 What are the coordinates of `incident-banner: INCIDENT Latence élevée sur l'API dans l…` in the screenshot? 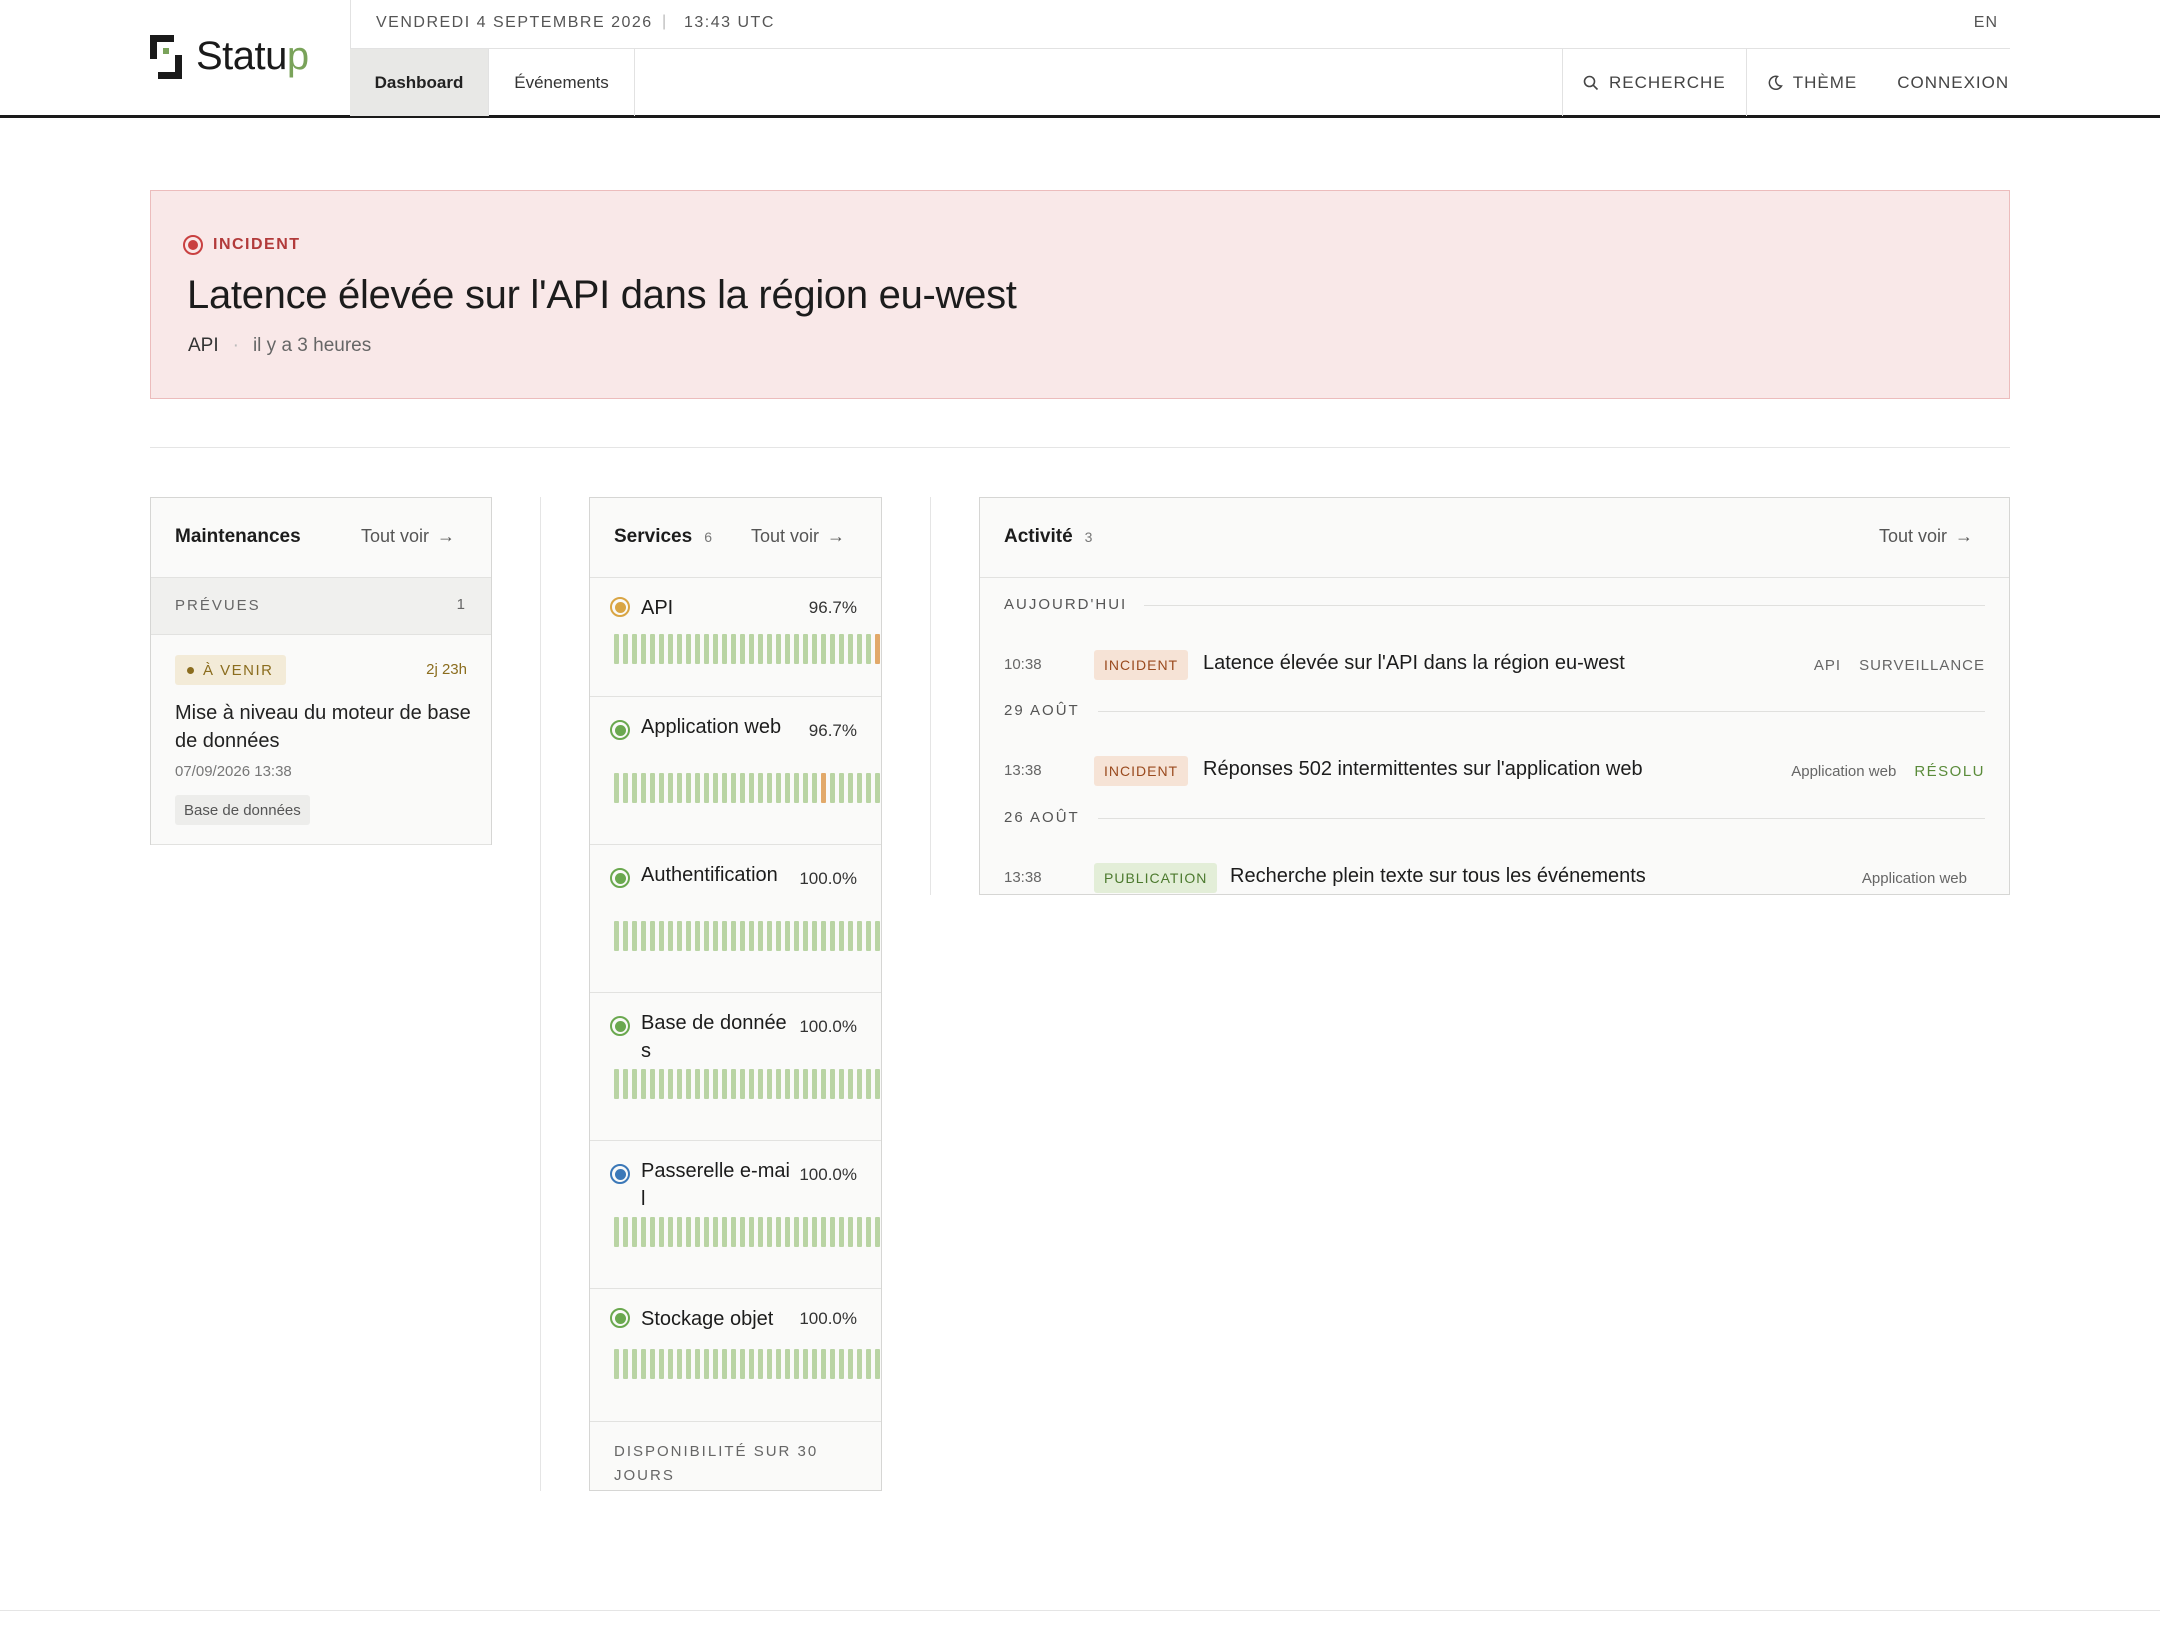 It's located at (1080, 294).